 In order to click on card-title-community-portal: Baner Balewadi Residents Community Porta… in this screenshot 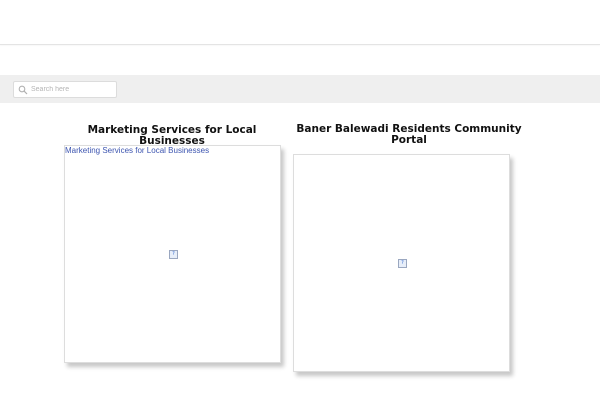, I will do `click(409, 134)`.